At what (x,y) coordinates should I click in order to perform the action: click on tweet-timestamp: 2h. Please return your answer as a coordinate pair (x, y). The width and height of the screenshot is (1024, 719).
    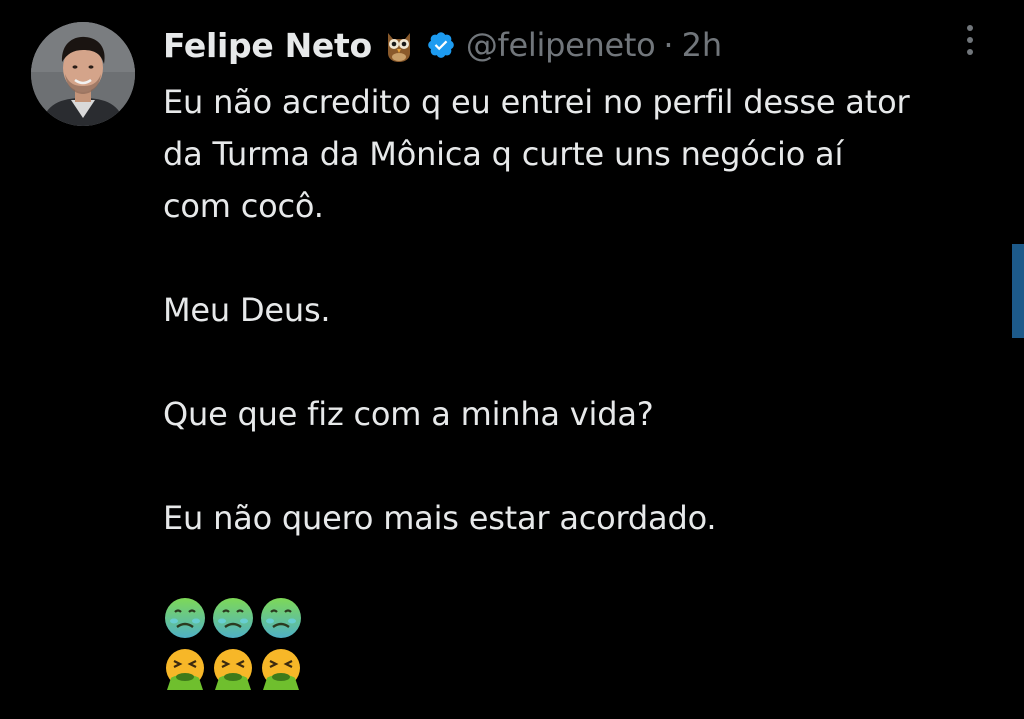
    Looking at the image, I should click on (702, 45).